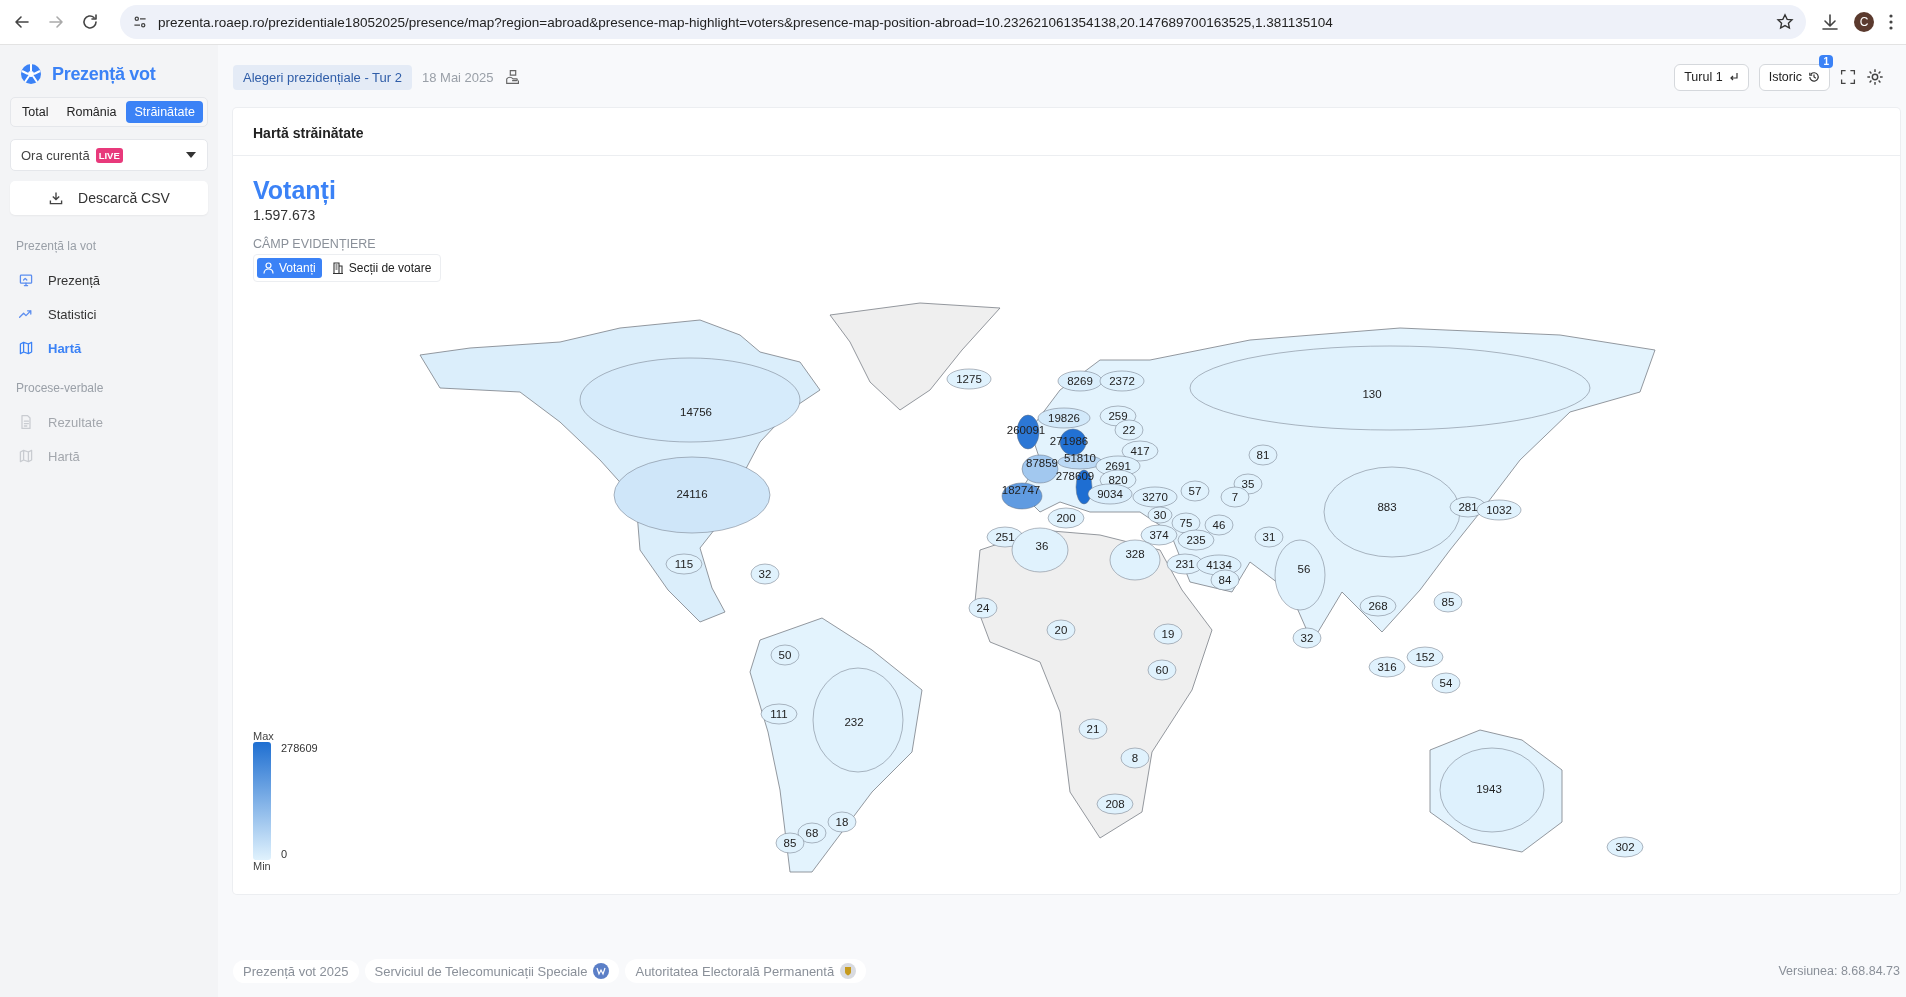 The width and height of the screenshot is (1906, 997). Describe the element at coordinates (1140, 451) in the screenshot. I see `map-value-label: 417` at that location.